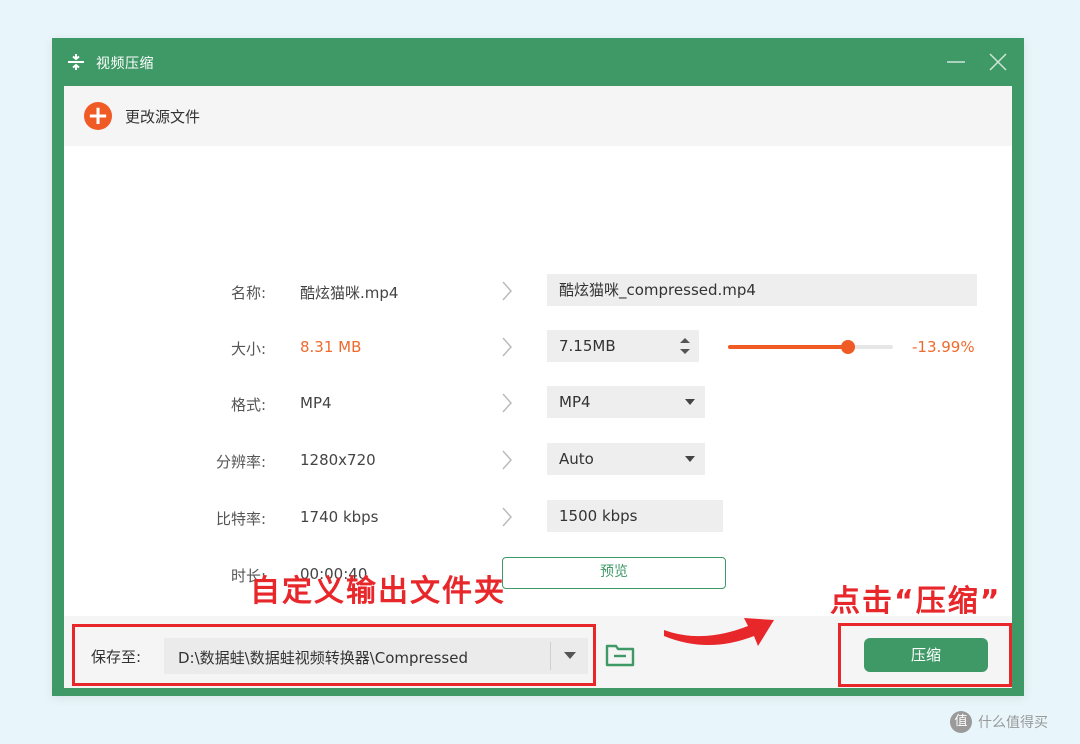  I want to click on bitrate-field: 1500 kbps, so click(635, 516).